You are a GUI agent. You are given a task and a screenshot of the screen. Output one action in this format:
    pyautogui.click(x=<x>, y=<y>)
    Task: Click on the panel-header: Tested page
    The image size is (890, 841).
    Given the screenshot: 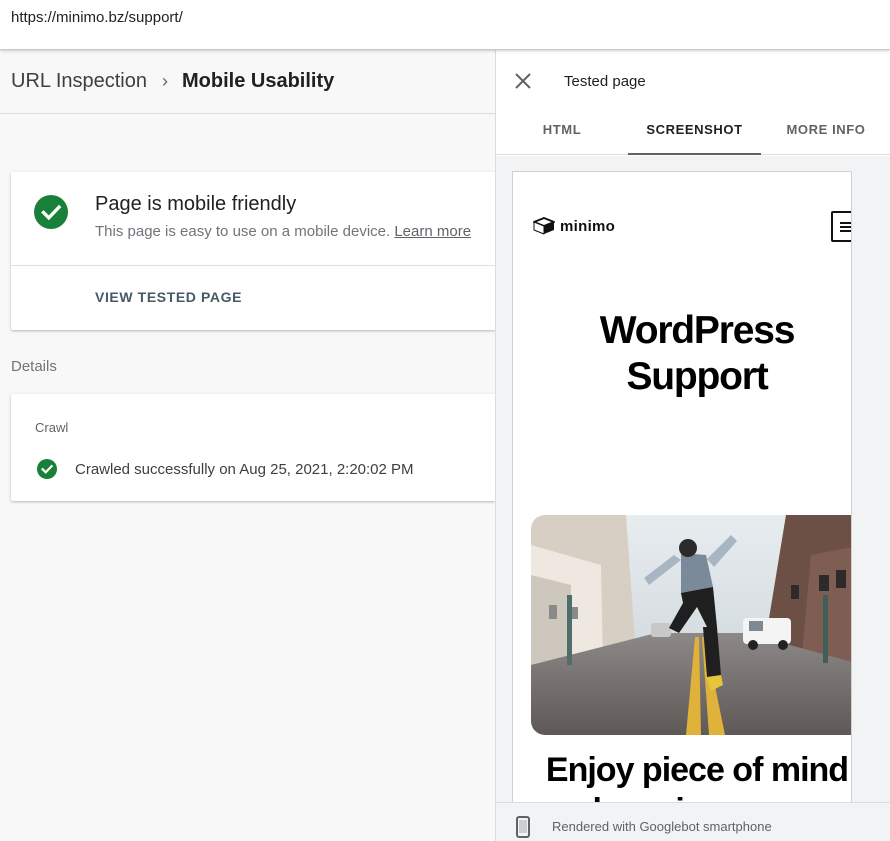 What is the action you would take?
    pyautogui.click(x=693, y=79)
    